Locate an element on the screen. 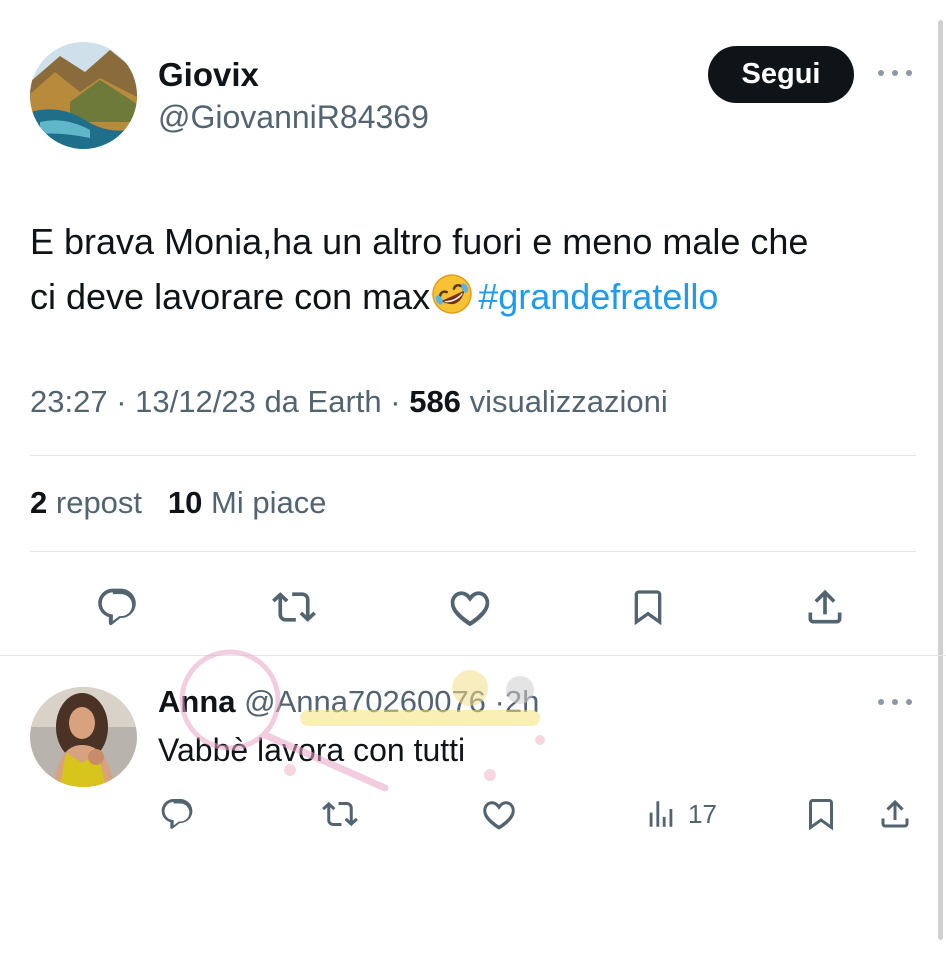 This screenshot has height=958, width=946. watermark-stamp is located at coordinates (362, 720).